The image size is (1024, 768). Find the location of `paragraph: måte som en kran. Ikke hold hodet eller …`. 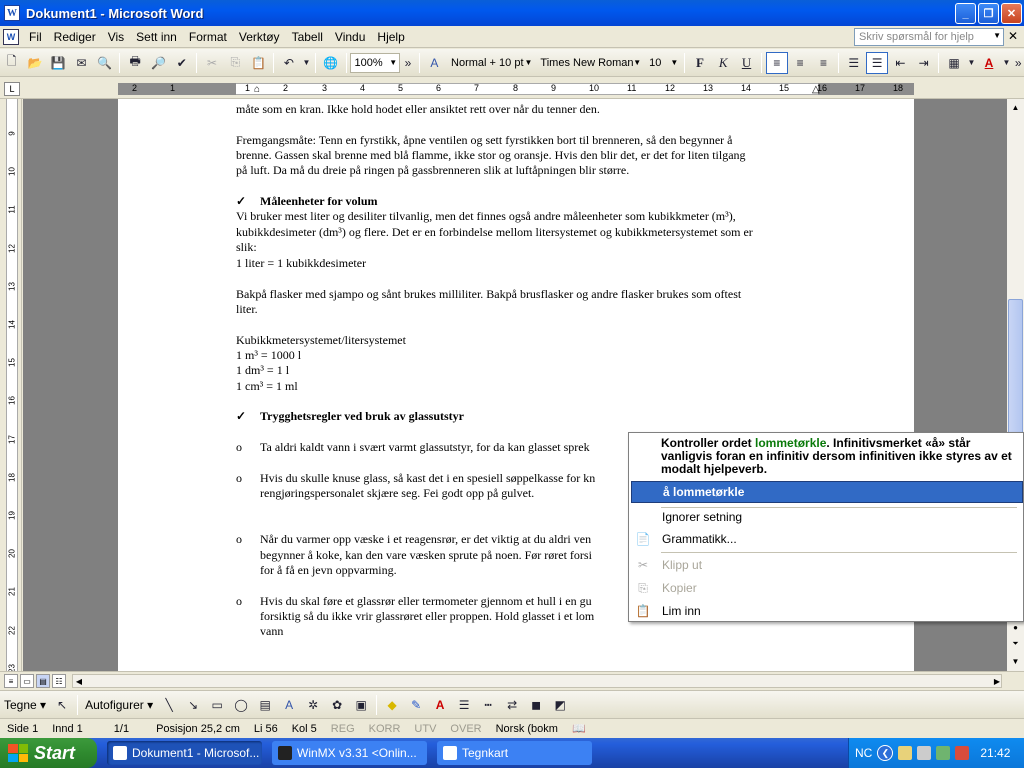

paragraph: måte som en kran. Ikke hold hodet eller … is located at coordinates (418, 110).